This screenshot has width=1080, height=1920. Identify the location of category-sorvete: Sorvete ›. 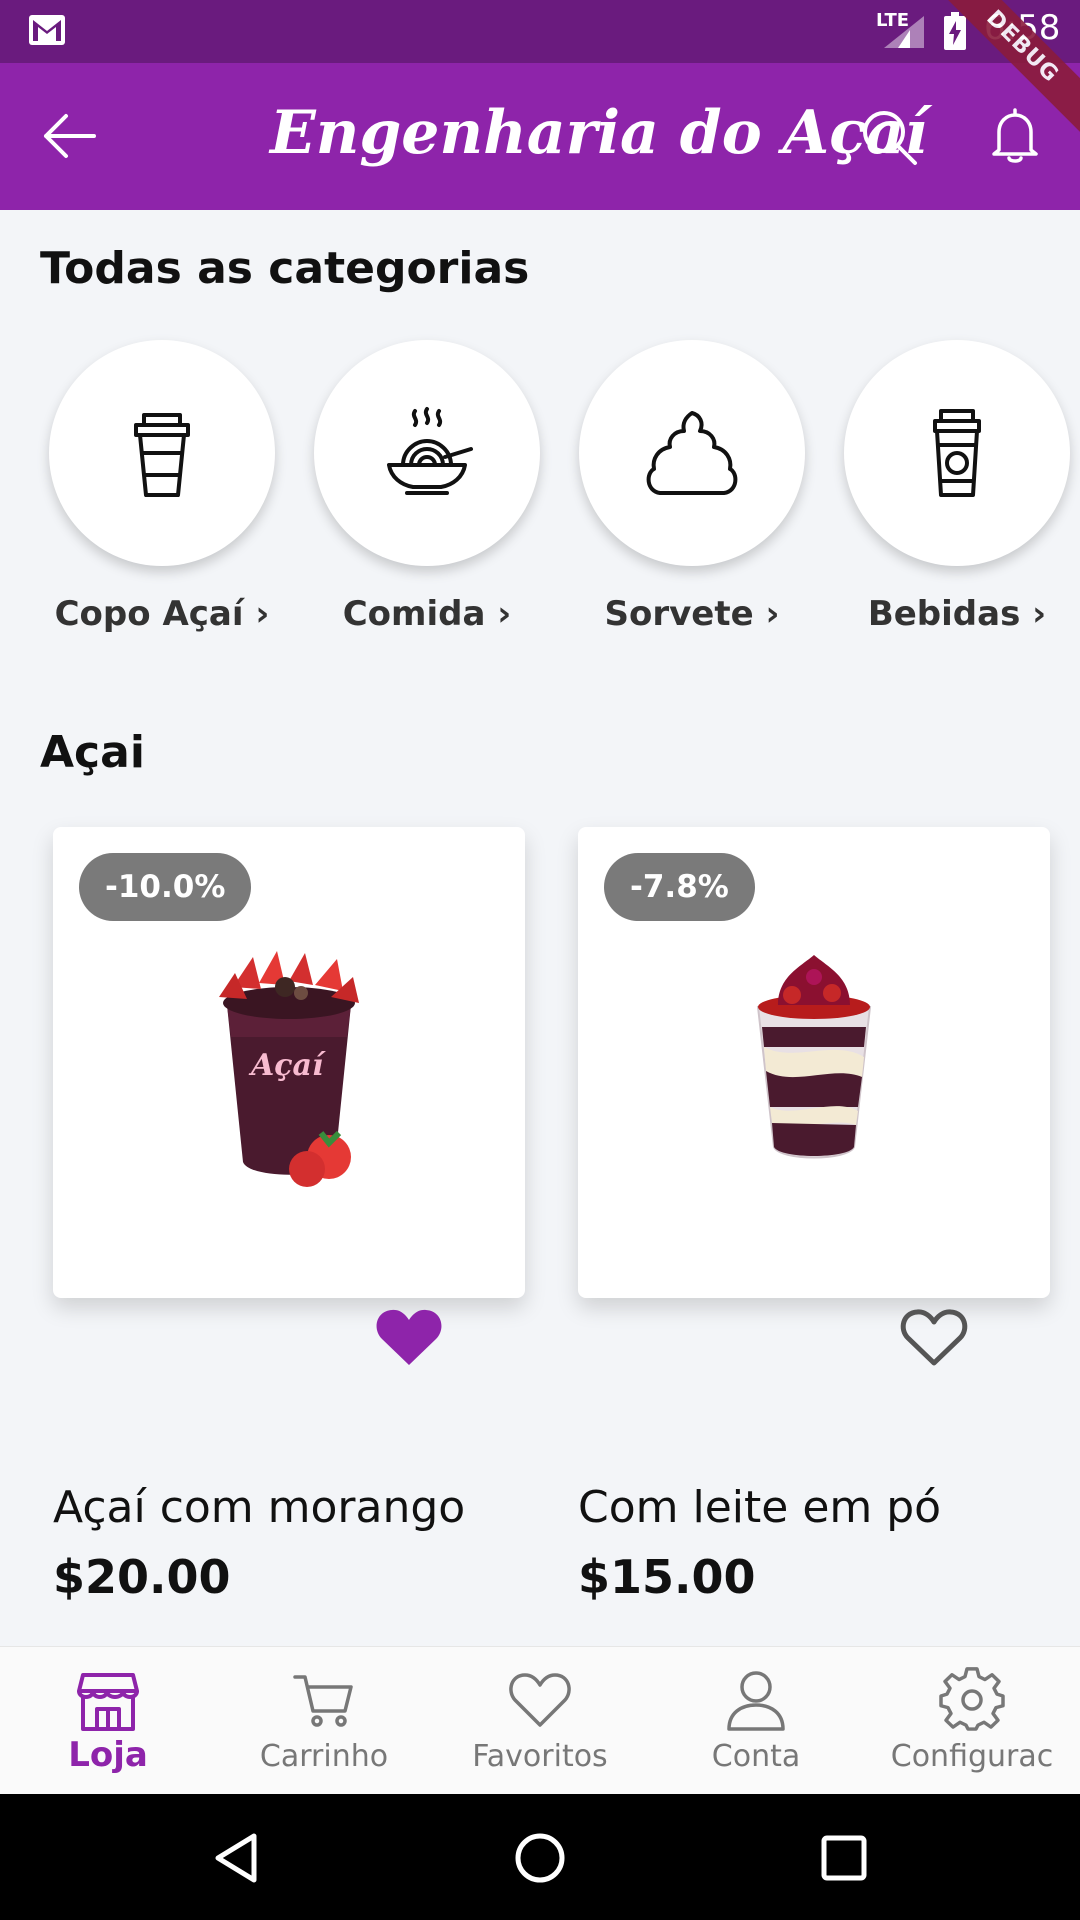
(692, 487).